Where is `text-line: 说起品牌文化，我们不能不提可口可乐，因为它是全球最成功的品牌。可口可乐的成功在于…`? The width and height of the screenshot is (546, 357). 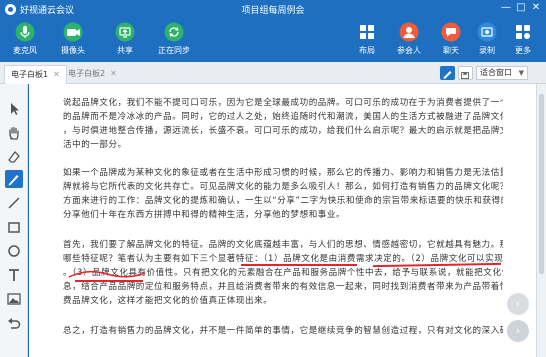
text-line: 说起品牌文化，我们不能不提可口可乐，因为它是全球最成功的品牌。可口可乐的成功在于… is located at coordinates (283, 103).